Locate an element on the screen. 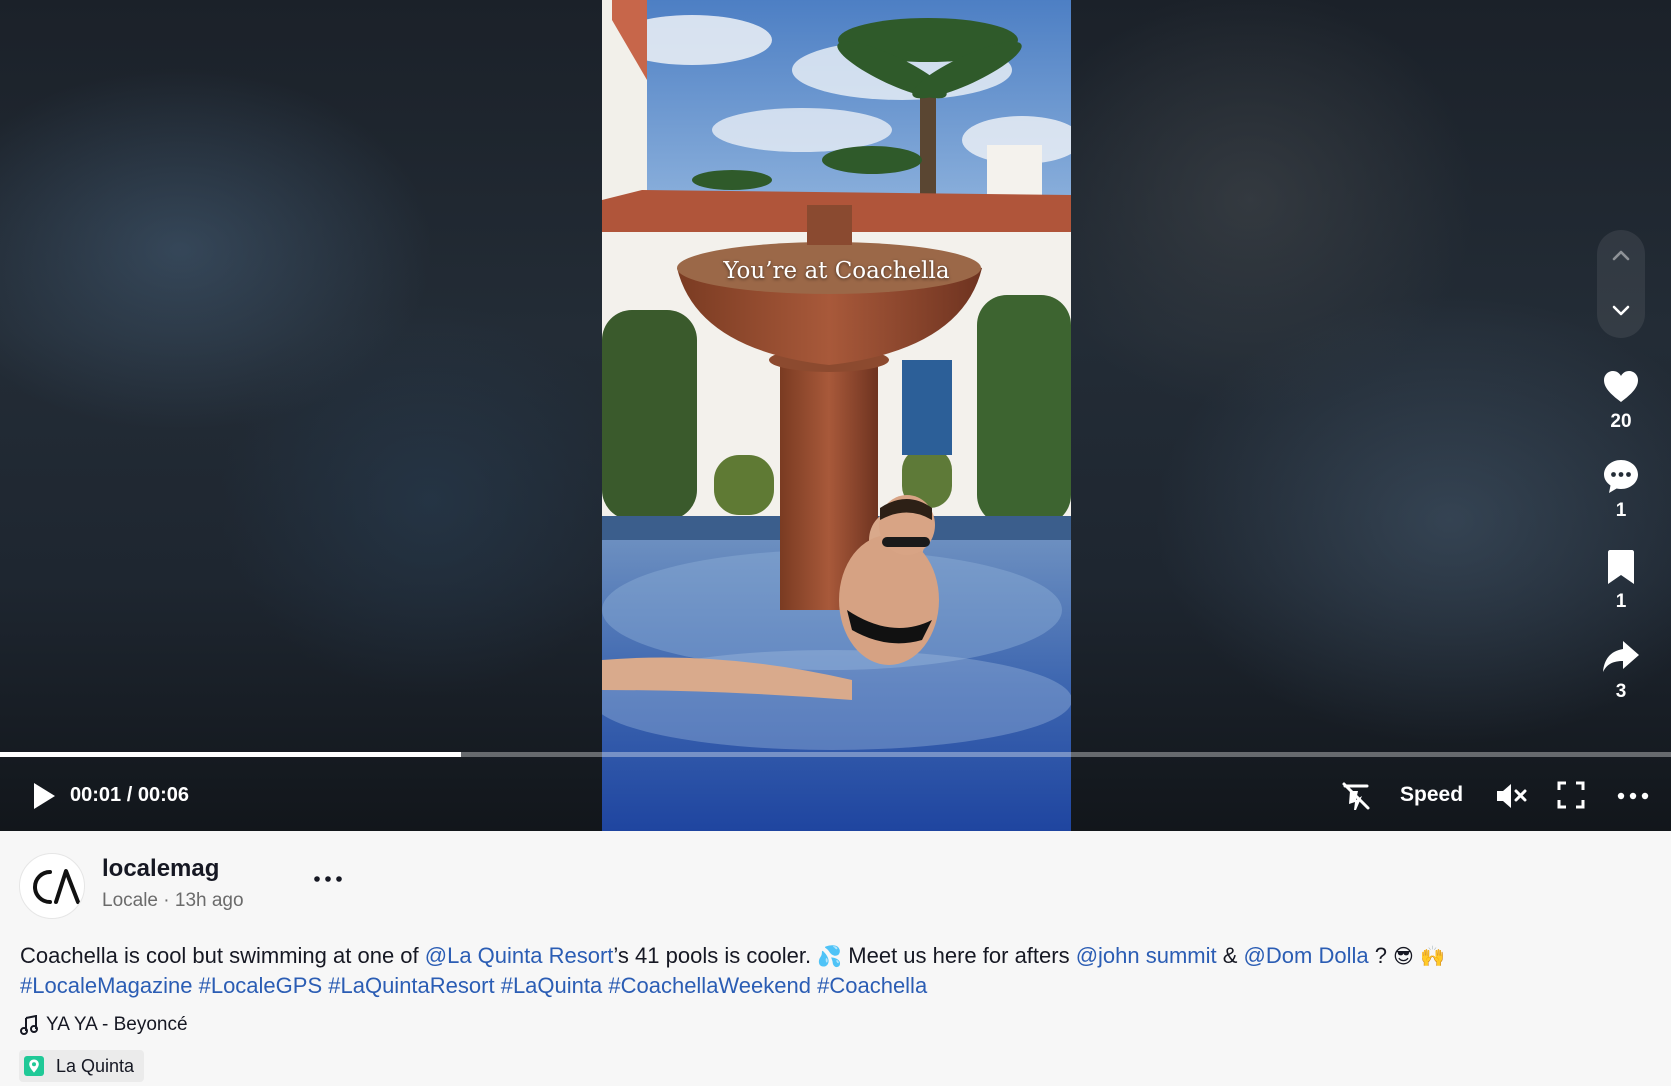  share-action: 3 is located at coordinates (1621, 670).